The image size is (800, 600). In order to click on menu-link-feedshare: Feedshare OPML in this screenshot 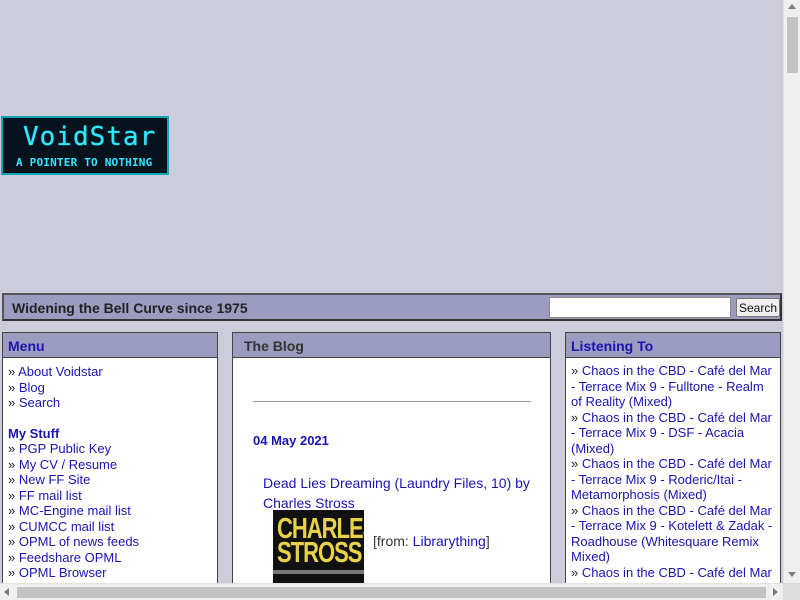, I will do `click(70, 557)`.